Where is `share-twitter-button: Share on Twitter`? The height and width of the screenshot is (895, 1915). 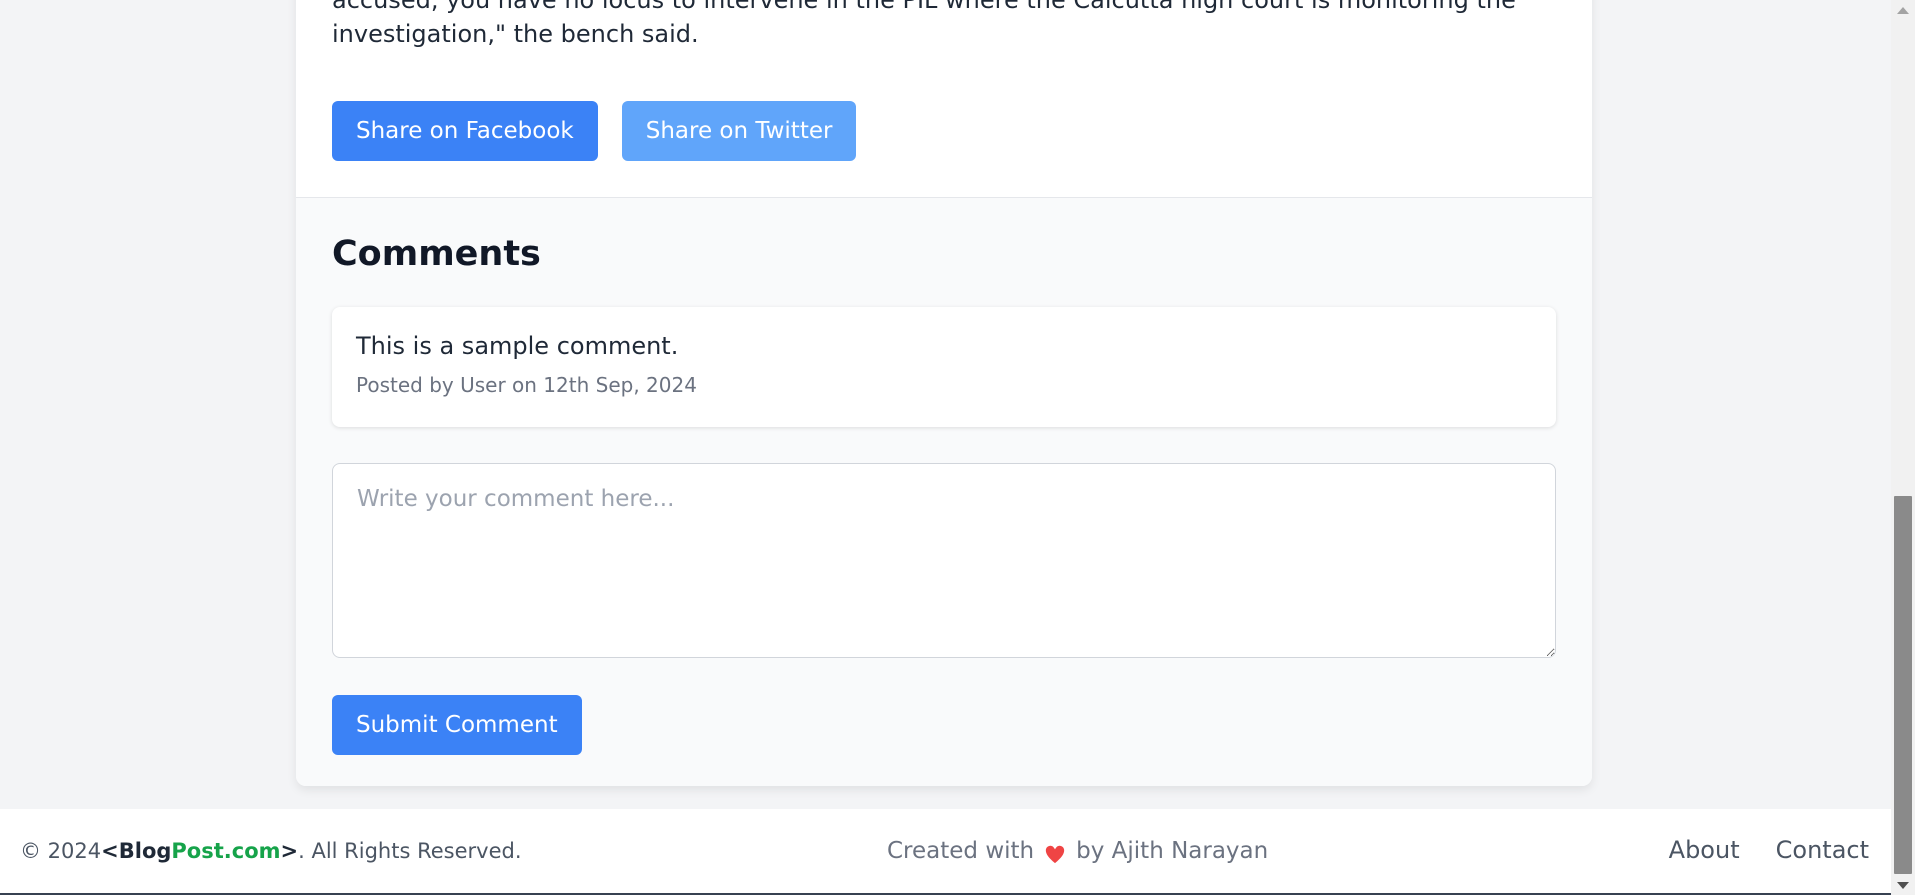
share-twitter-button: Share on Twitter is located at coordinates (739, 131).